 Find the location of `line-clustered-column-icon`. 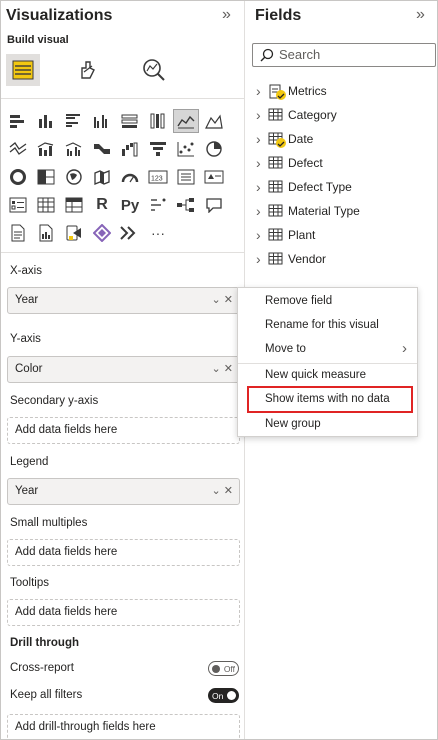

line-clustered-column-icon is located at coordinates (74, 149).